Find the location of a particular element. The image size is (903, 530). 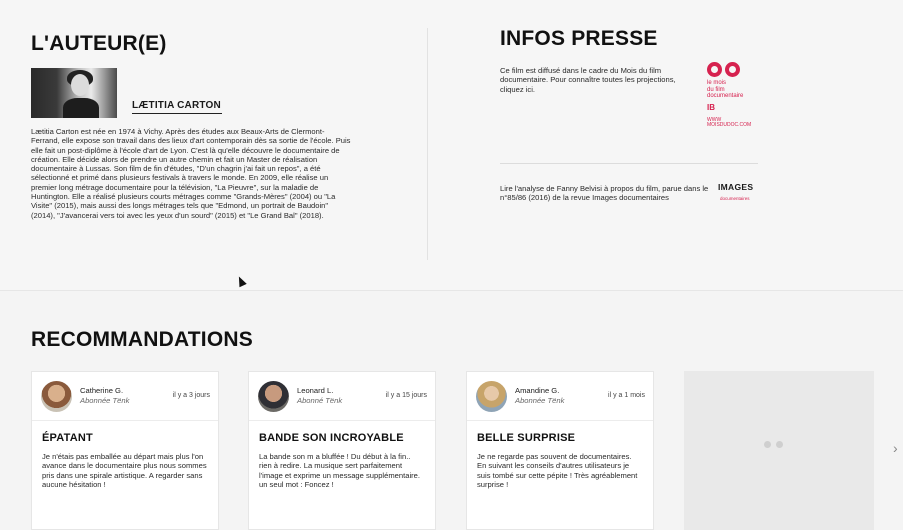

card-header: Leonard L. Abonné Tënk il y a 15 jours is located at coordinates (342, 396).